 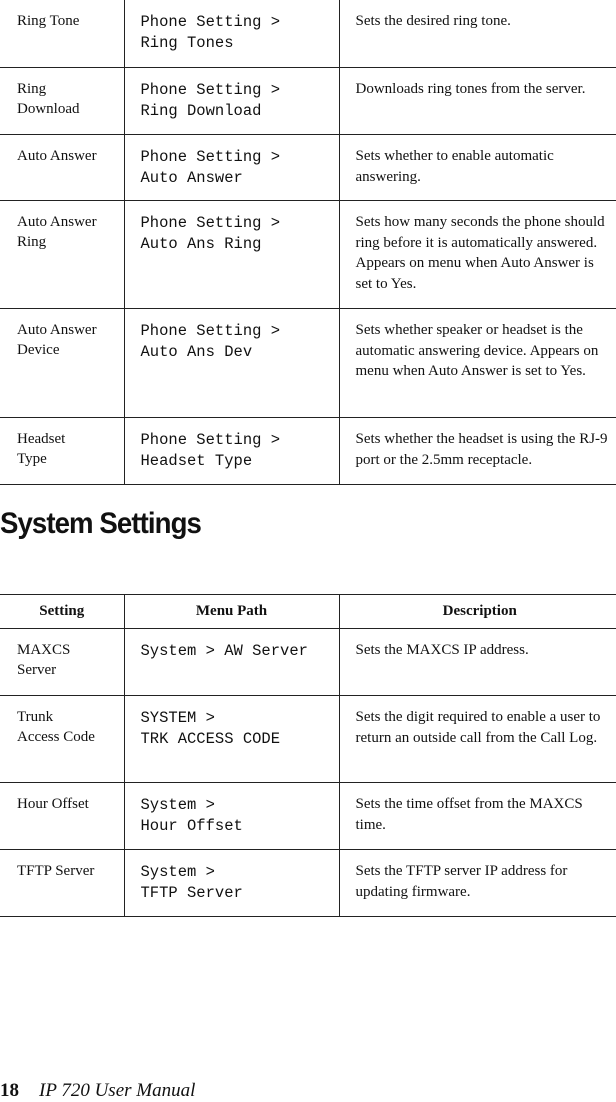 What do you see at coordinates (62, 363) in the screenshot?
I see `setting-name: Auto Answer Device` at bounding box center [62, 363].